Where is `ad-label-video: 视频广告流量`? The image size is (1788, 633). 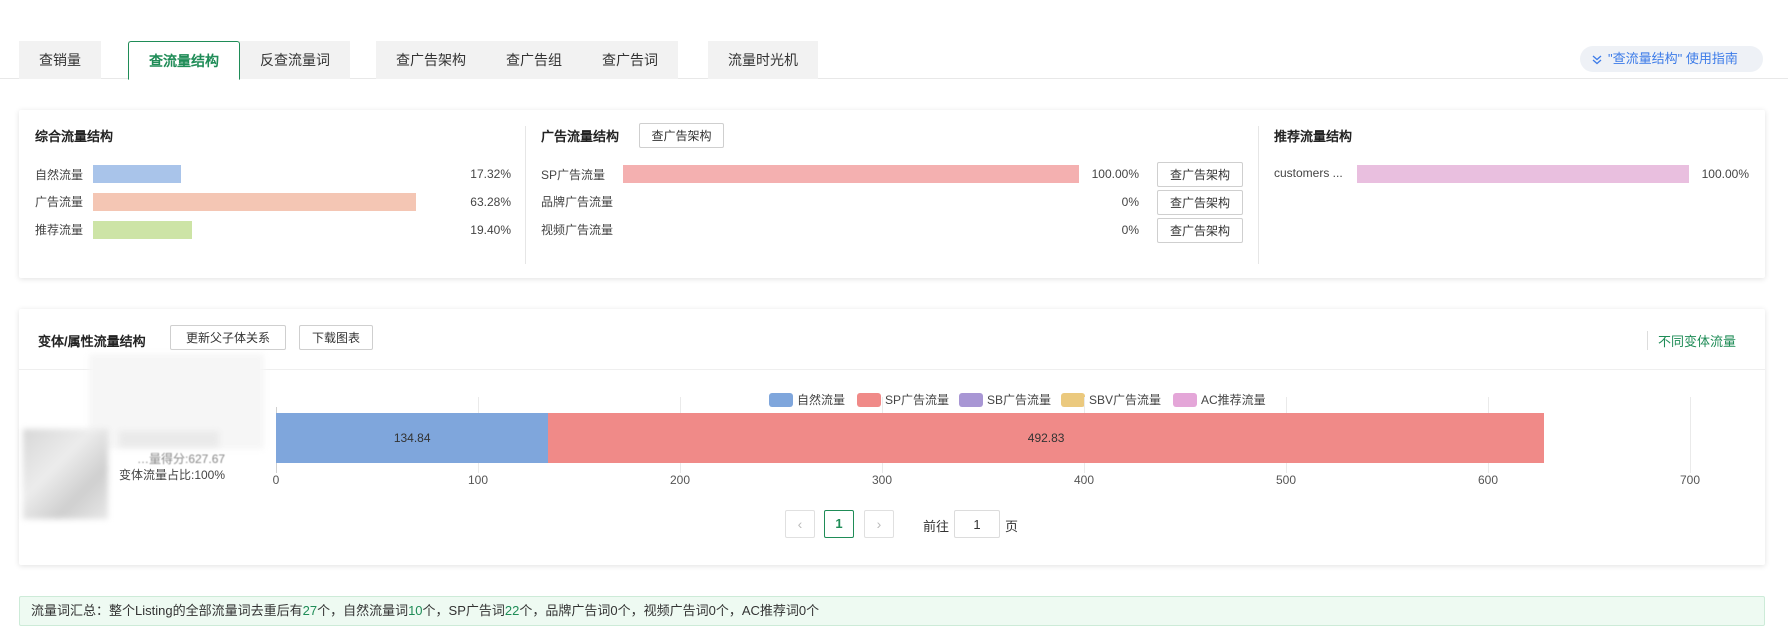 ad-label-video: 视频广告流量 is located at coordinates (577, 230).